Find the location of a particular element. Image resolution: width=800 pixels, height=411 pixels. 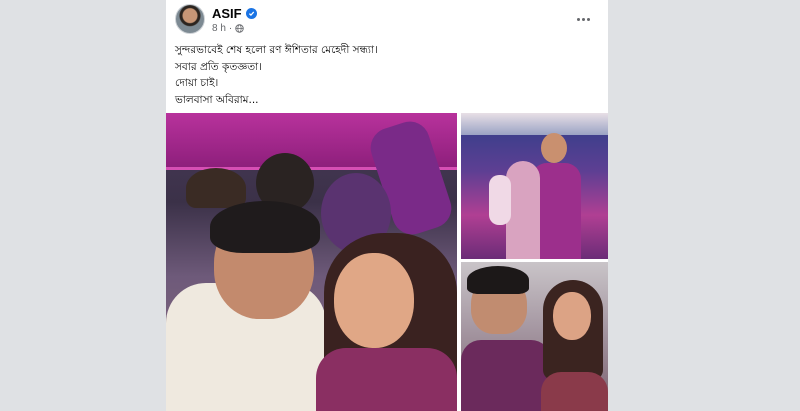

post-header: ASIF 8 h · is located at coordinates (387, 21).